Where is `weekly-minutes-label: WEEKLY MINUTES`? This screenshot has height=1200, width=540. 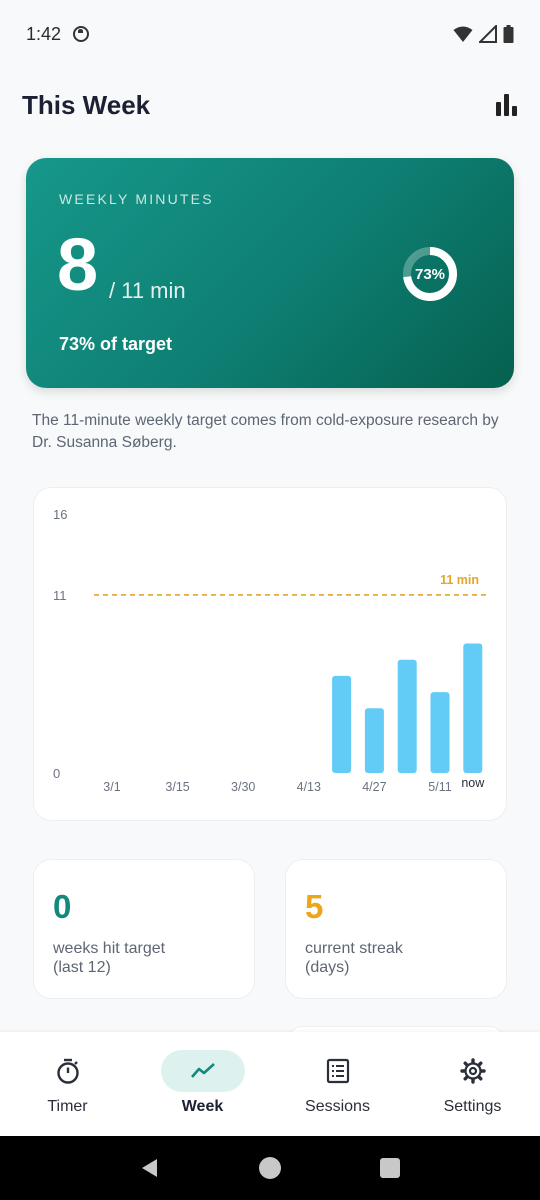
weekly-minutes-label: WEEKLY MINUTES is located at coordinates (136, 199).